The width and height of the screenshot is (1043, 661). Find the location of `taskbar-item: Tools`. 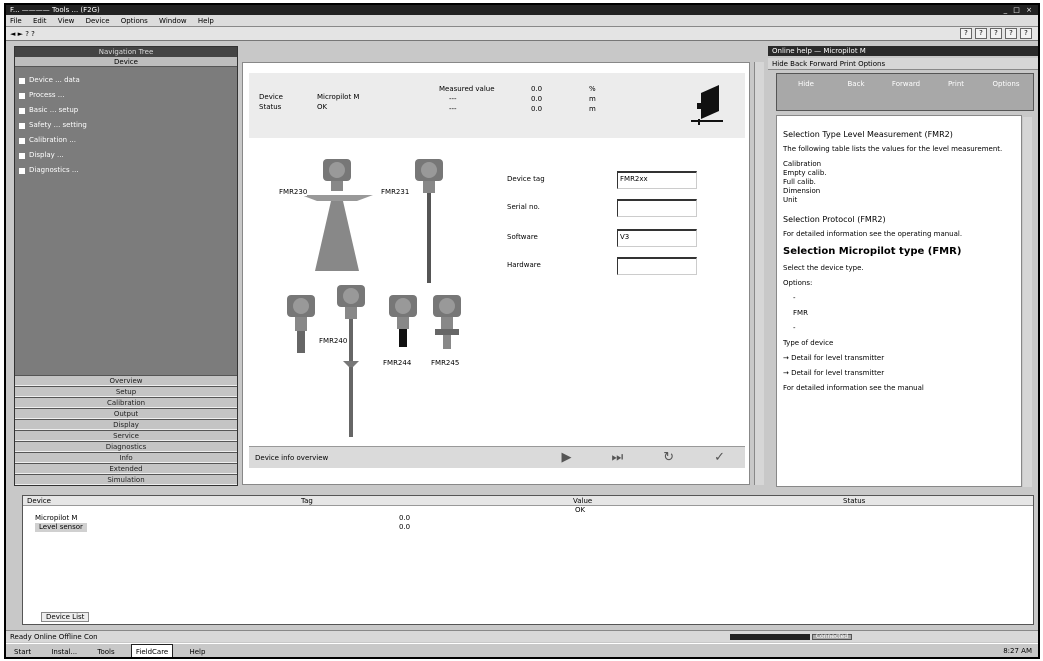

taskbar-item: Tools is located at coordinates (105, 651).